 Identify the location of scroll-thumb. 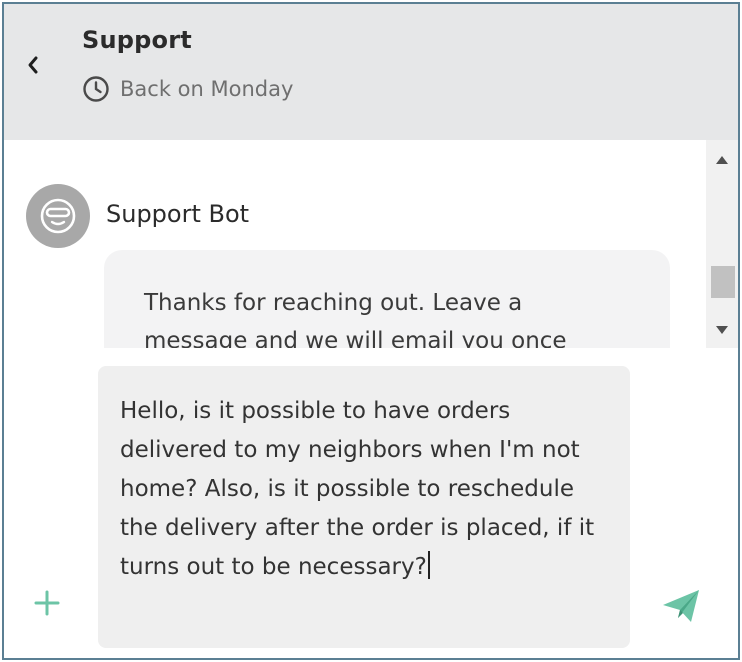
(723, 282).